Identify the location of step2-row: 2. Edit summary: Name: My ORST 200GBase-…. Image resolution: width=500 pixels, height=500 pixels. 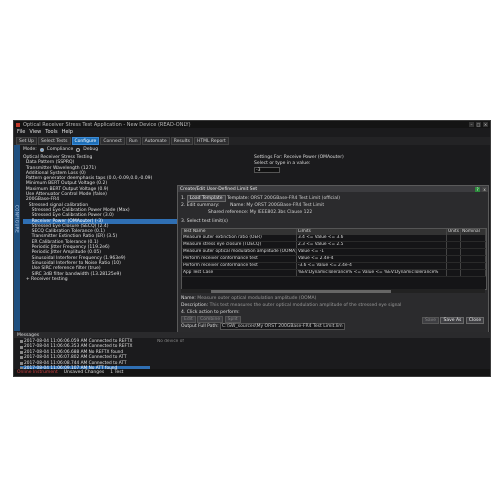
(252, 205).